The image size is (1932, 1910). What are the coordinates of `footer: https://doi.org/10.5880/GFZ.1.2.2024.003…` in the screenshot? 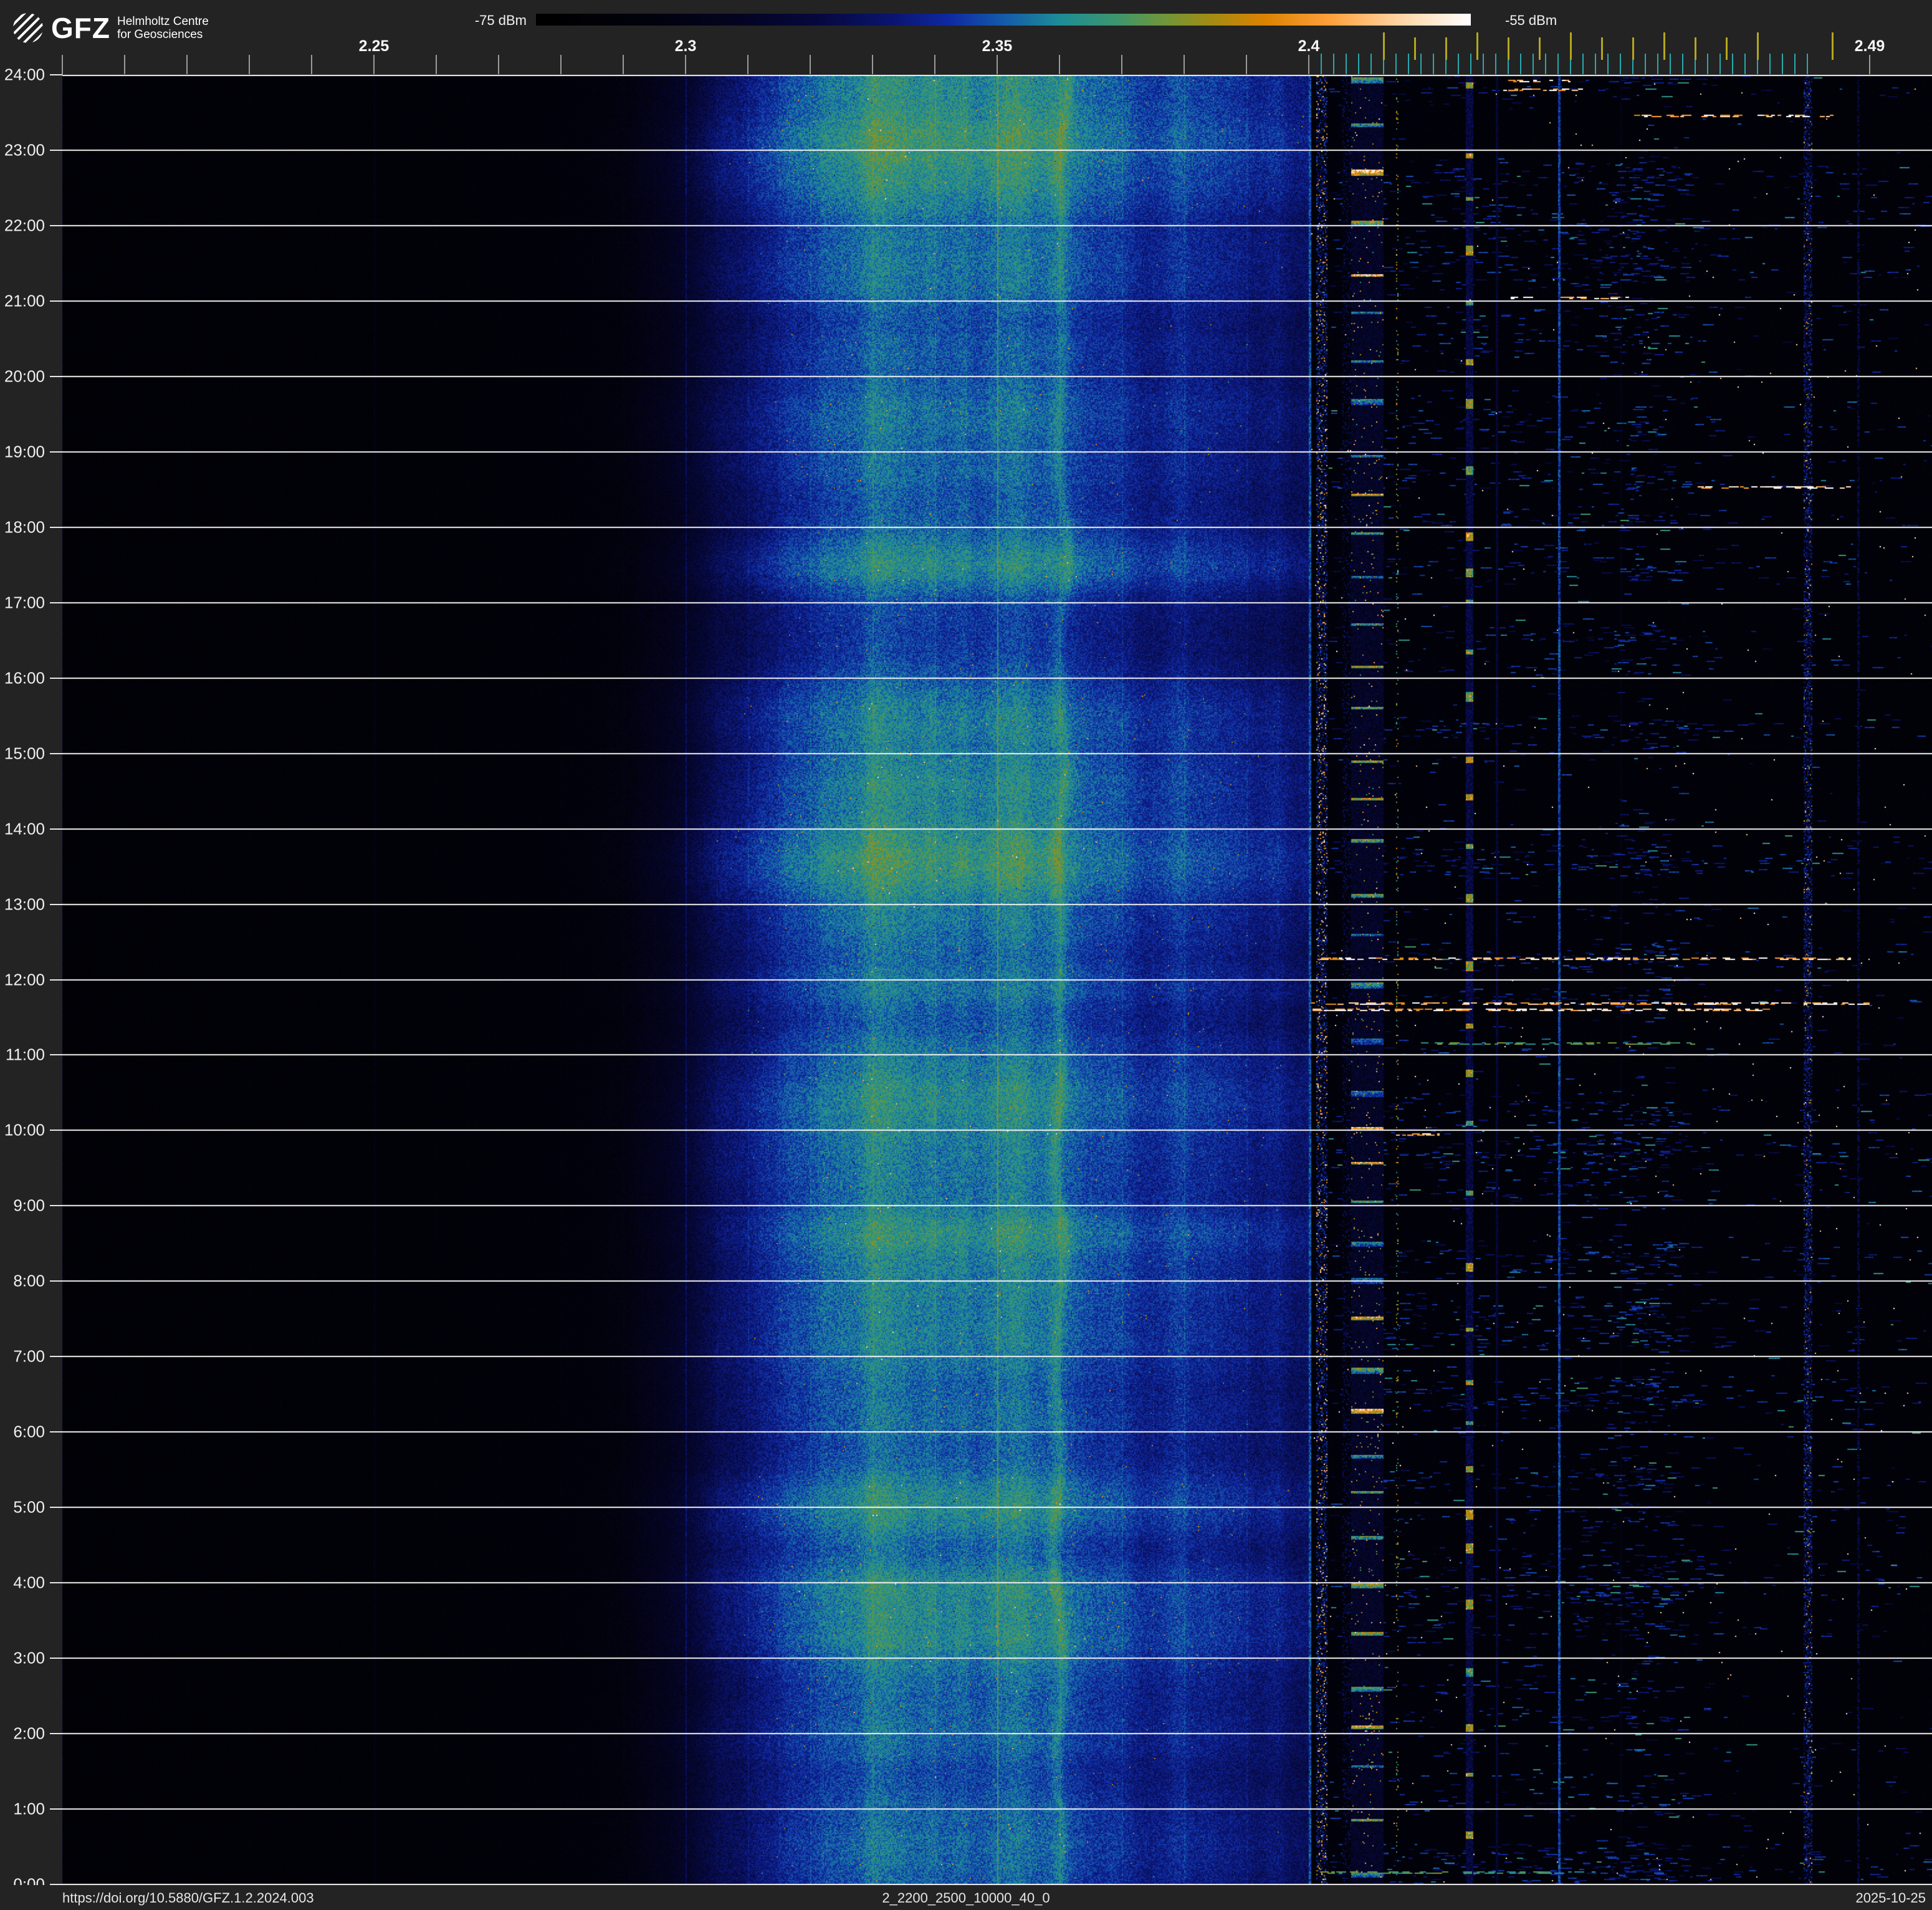 It's located at (966, 1897).